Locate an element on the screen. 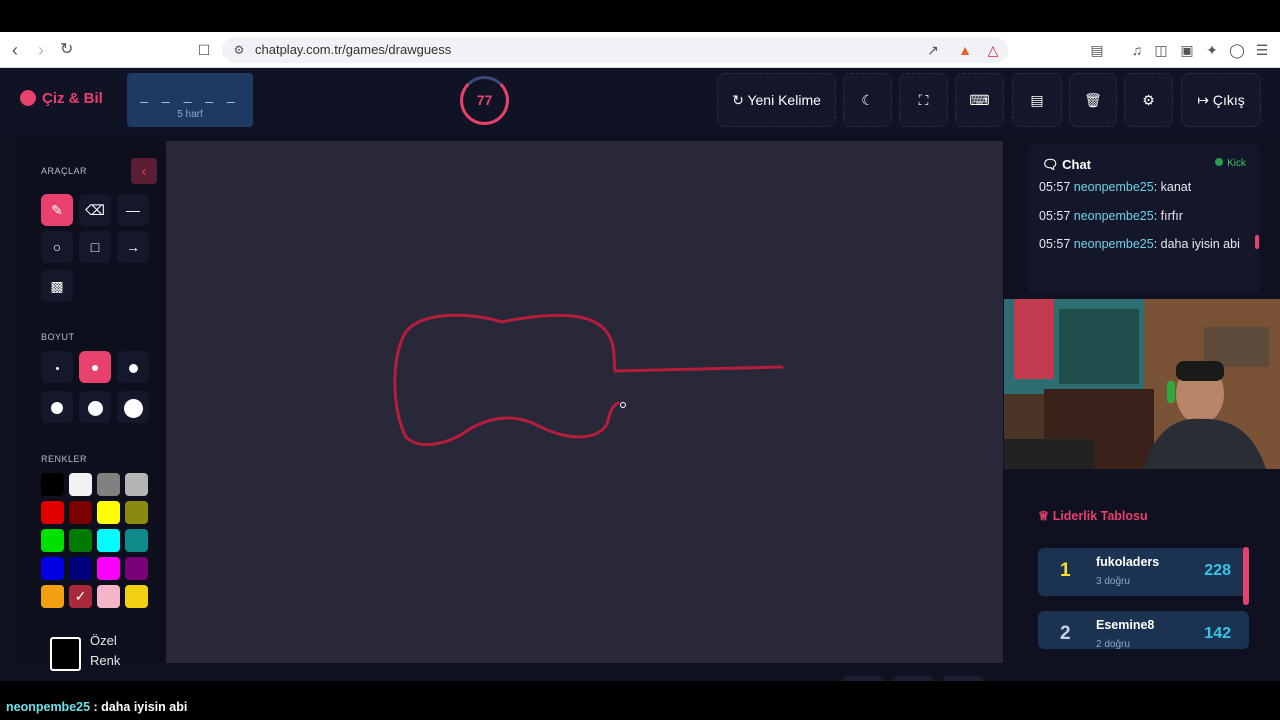 The width and height of the screenshot is (1280, 720). reload-icon: ↻ is located at coordinates (66, 50).